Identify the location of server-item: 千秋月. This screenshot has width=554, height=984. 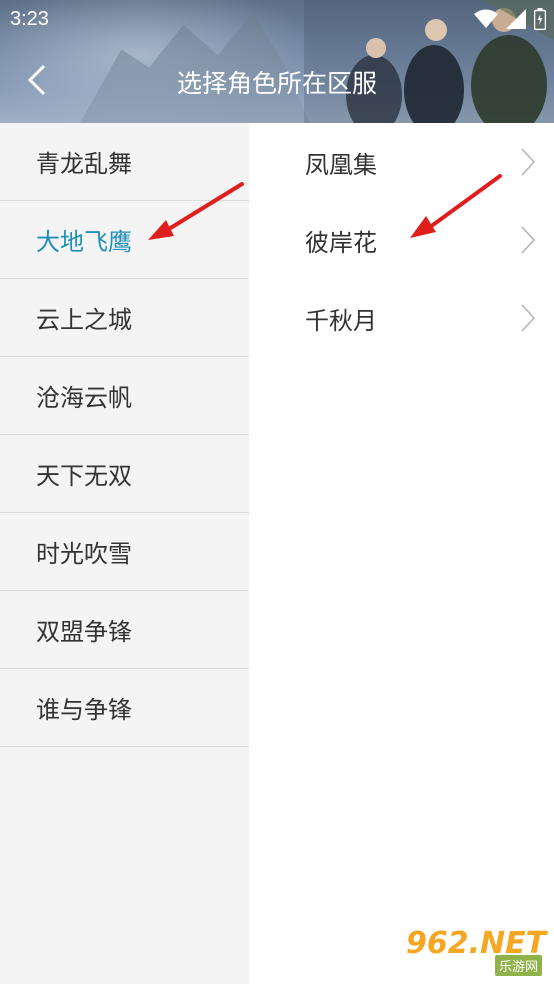
(401, 318).